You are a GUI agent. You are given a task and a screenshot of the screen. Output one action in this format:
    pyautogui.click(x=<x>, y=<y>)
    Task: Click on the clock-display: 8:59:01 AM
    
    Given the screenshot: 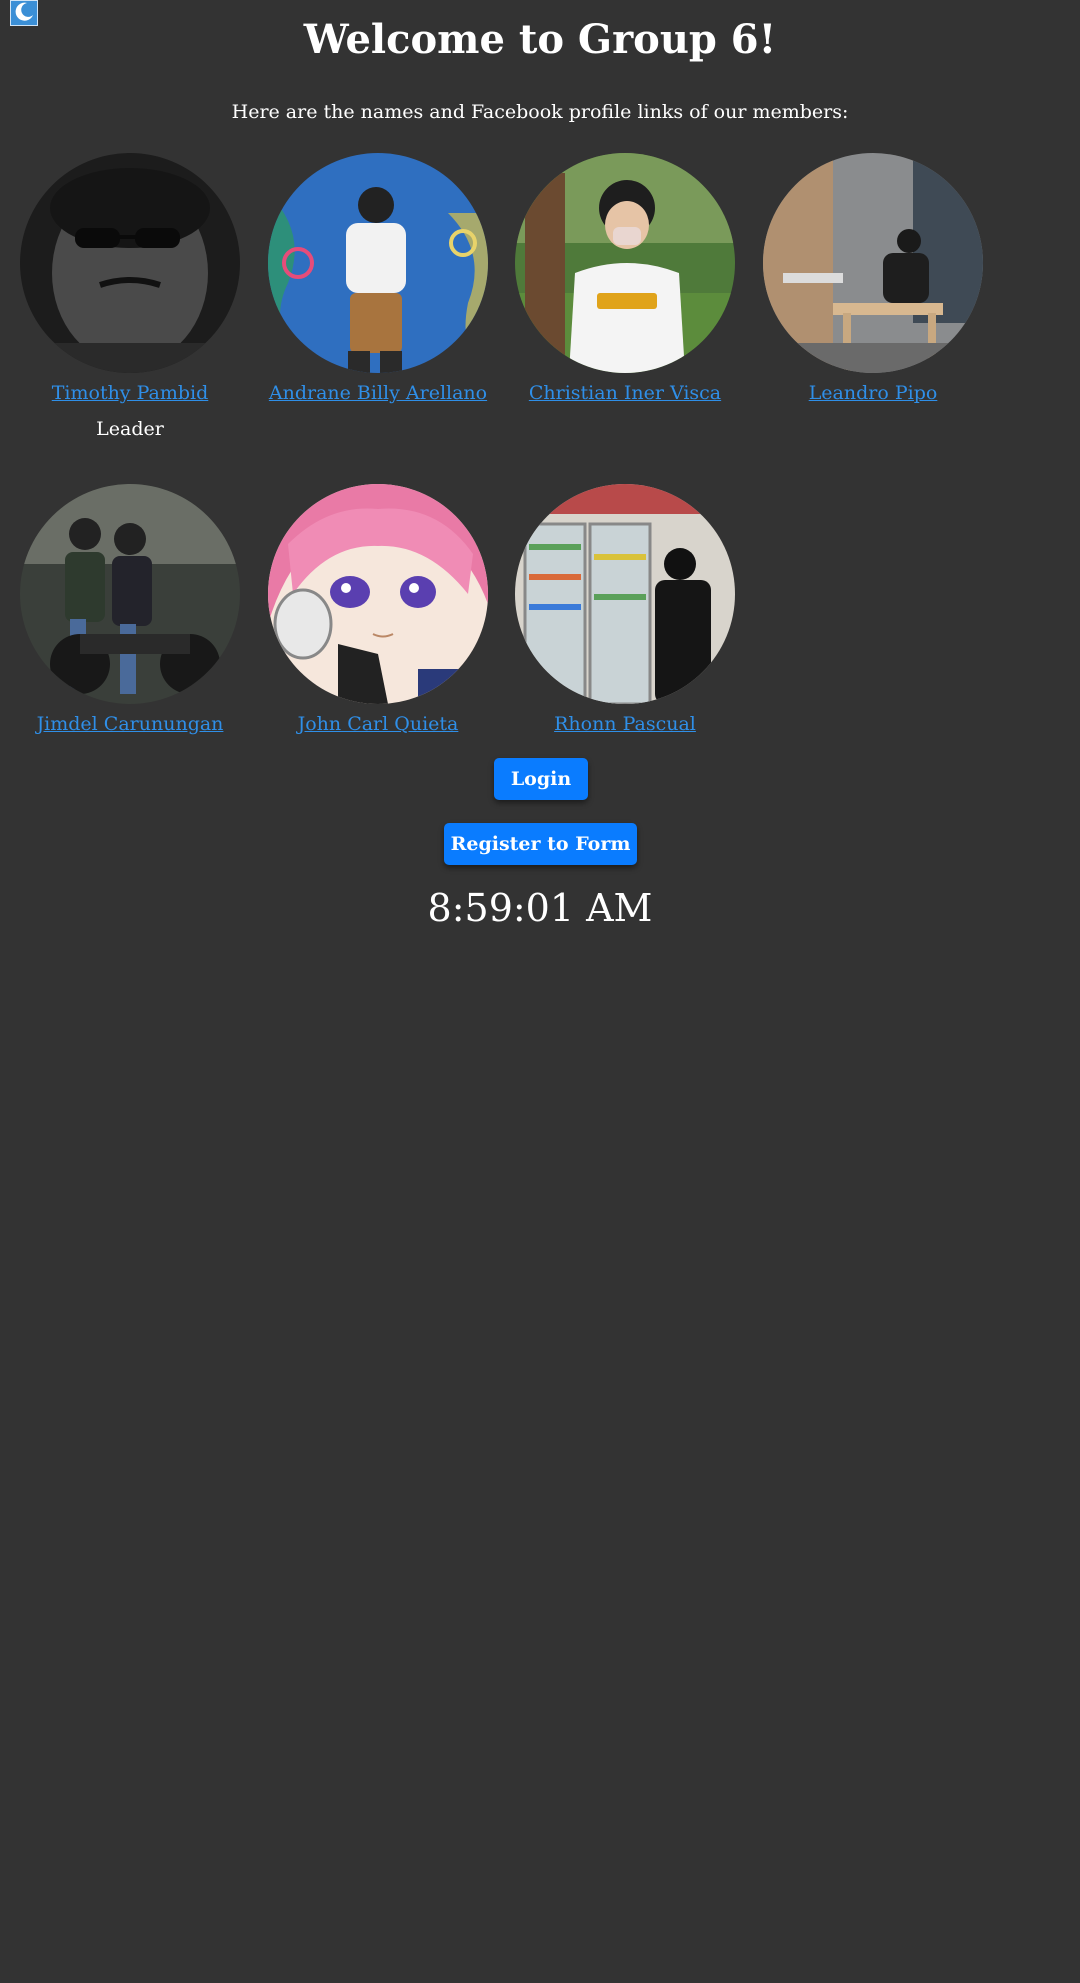 What is the action you would take?
    pyautogui.click(x=540, y=908)
    